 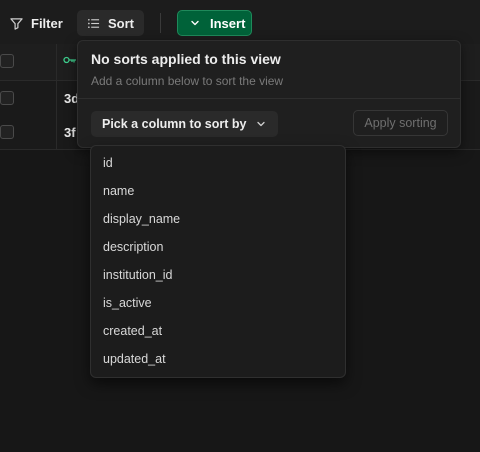 What do you see at coordinates (121, 23) in the screenshot?
I see `sort-label: Sort` at bounding box center [121, 23].